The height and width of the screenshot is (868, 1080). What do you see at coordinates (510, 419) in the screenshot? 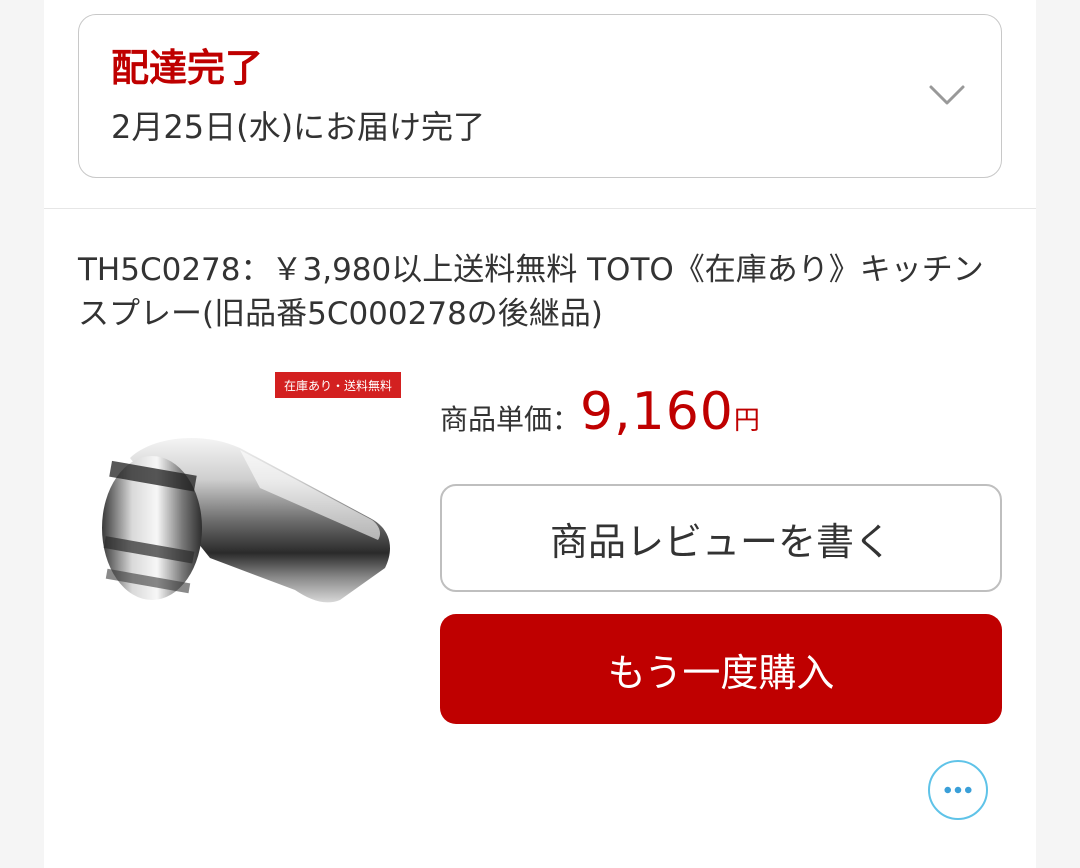
I see `price-label: 商品単価：` at bounding box center [510, 419].